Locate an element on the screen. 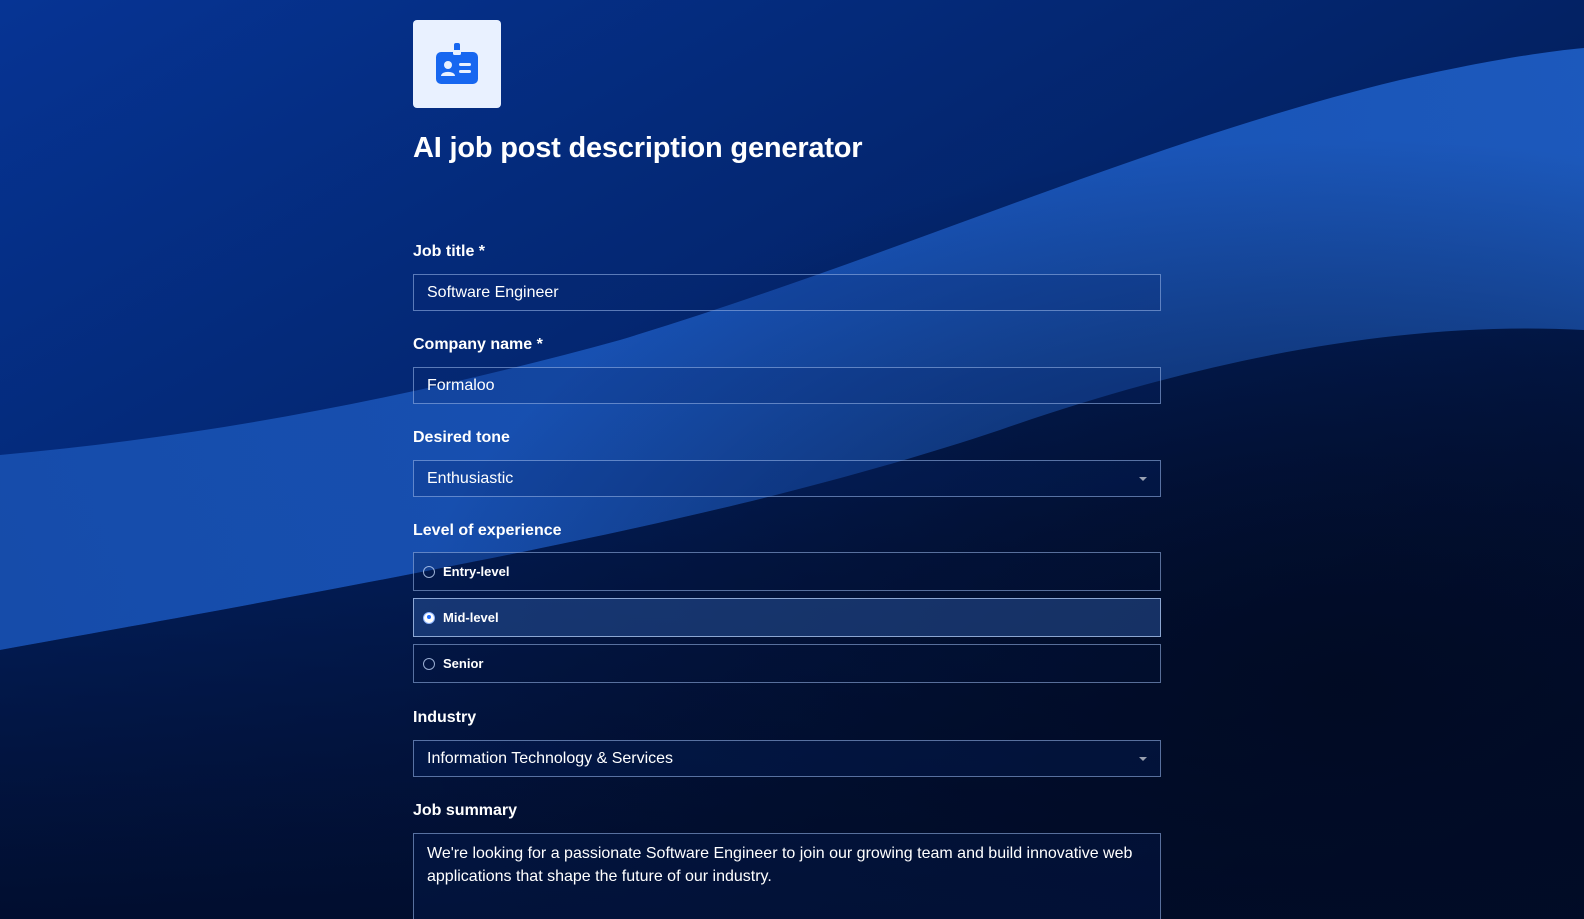 The width and height of the screenshot is (1584, 919). radio-option-entry-level: Entry-level is located at coordinates (787, 571).